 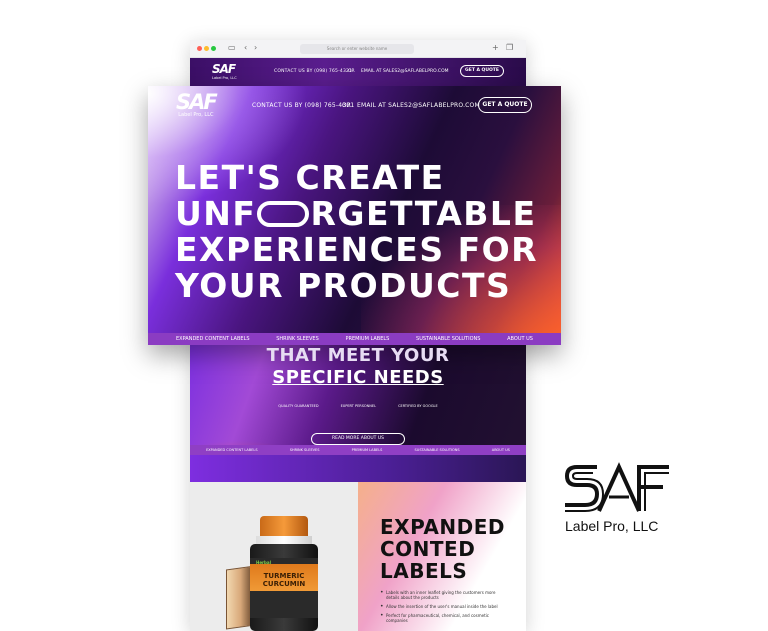 What do you see at coordinates (520, 339) in the screenshot?
I see `hero-nav-about-us: ABOUT US` at bounding box center [520, 339].